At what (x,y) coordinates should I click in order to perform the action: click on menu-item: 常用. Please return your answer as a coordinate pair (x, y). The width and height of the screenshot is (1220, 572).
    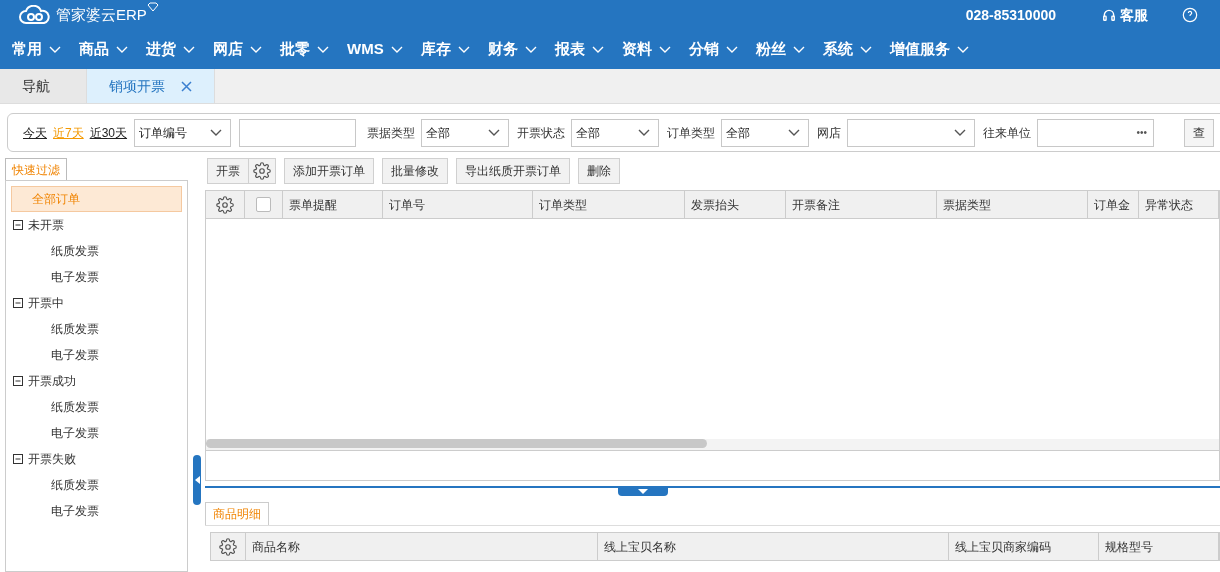
    Looking at the image, I should click on (36, 49).